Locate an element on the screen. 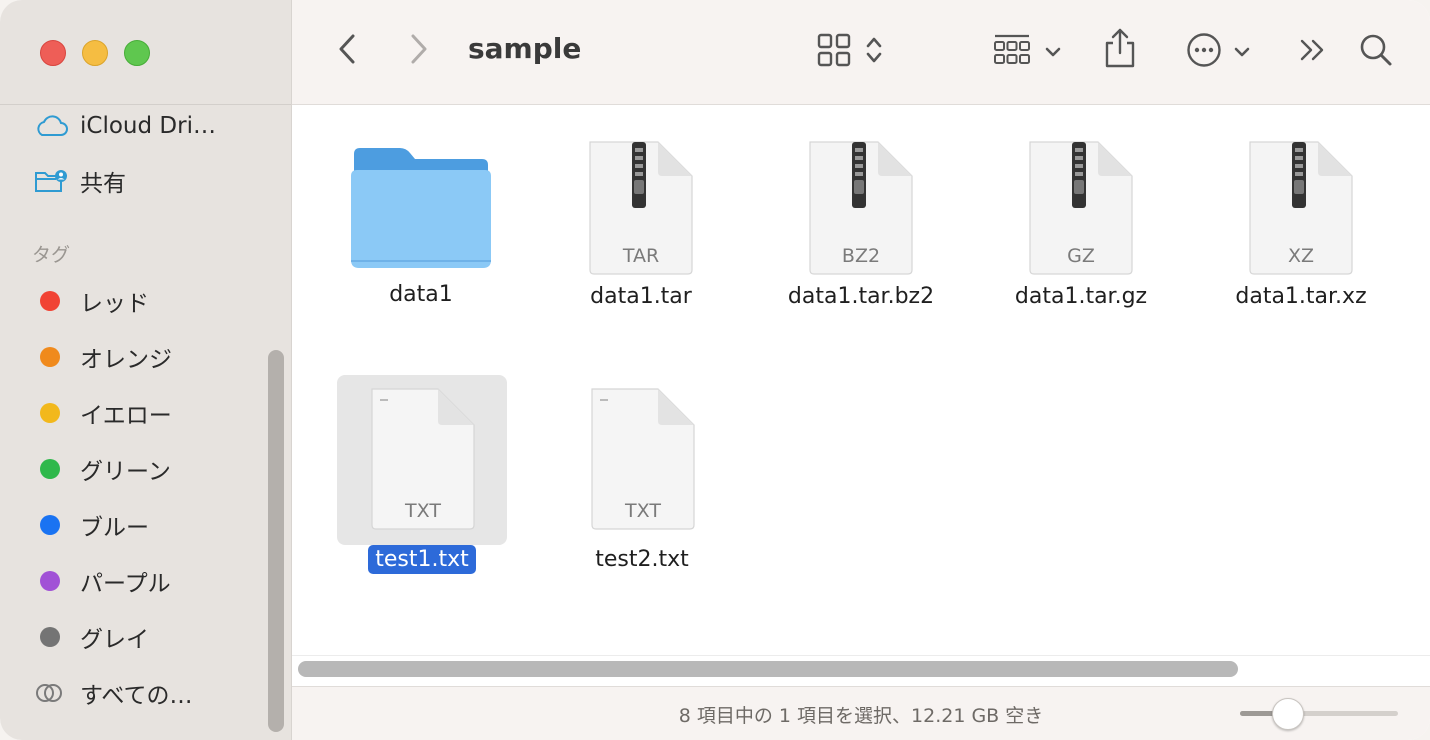  sidebar-tag-gray: グレイ is located at coordinates (91, 637).